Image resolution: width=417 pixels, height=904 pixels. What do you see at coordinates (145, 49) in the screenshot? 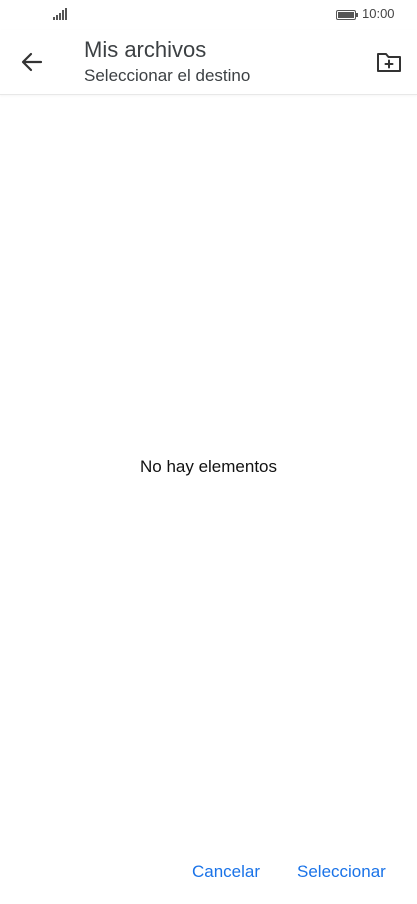
I see `page-title: Mis archivos` at bounding box center [145, 49].